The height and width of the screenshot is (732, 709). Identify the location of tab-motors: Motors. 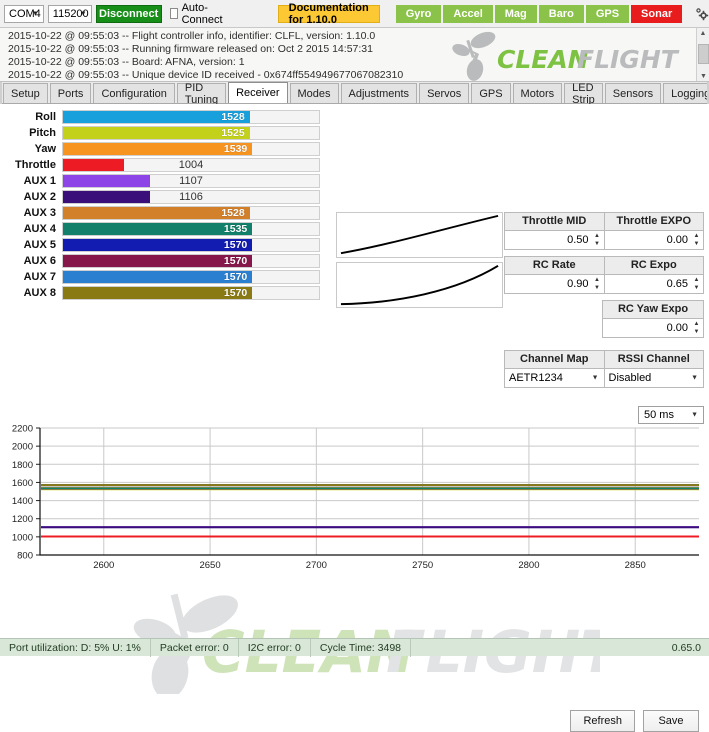
(537, 93).